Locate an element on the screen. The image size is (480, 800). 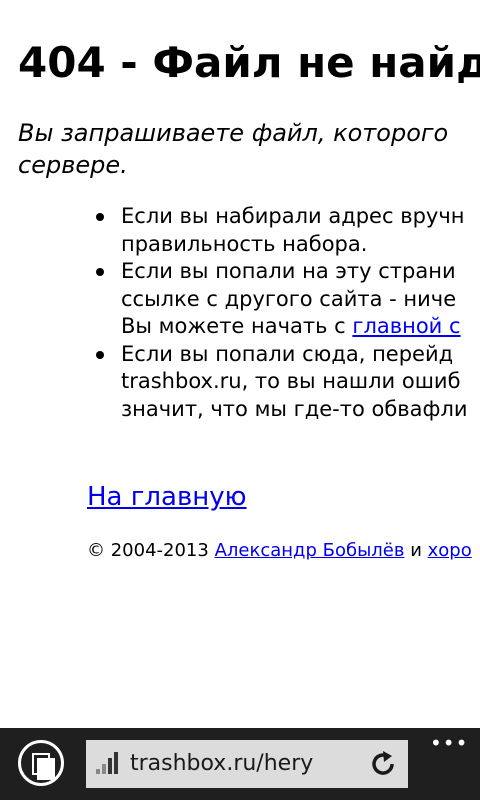
tip-line: trashbox.ru, то вы нашли ошиб is located at coordinates (291, 381).